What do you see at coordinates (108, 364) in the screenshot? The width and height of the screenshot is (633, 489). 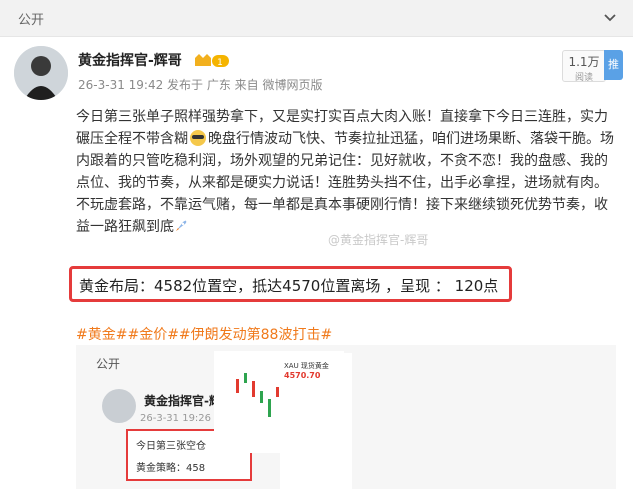 I see `embed-visibility-label: 公开` at bounding box center [108, 364].